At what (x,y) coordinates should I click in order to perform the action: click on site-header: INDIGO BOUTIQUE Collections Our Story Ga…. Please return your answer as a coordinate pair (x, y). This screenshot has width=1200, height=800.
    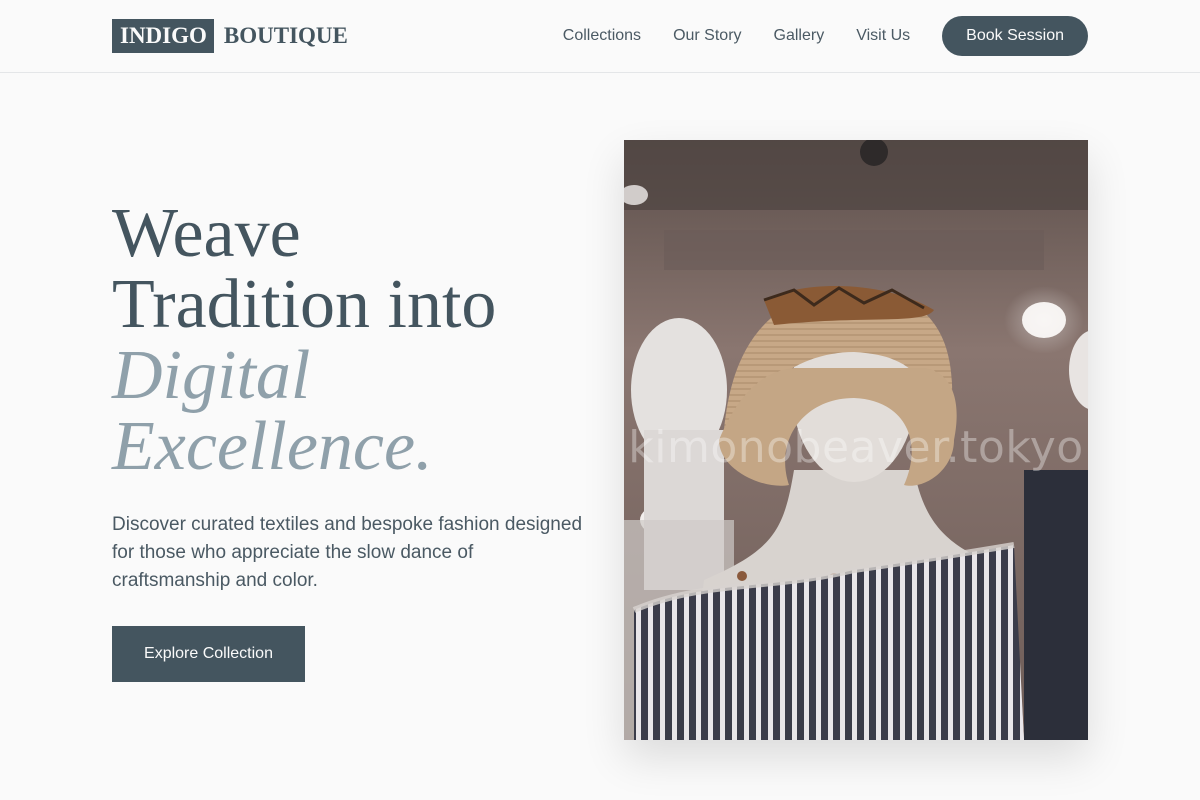
    Looking at the image, I should click on (600, 36).